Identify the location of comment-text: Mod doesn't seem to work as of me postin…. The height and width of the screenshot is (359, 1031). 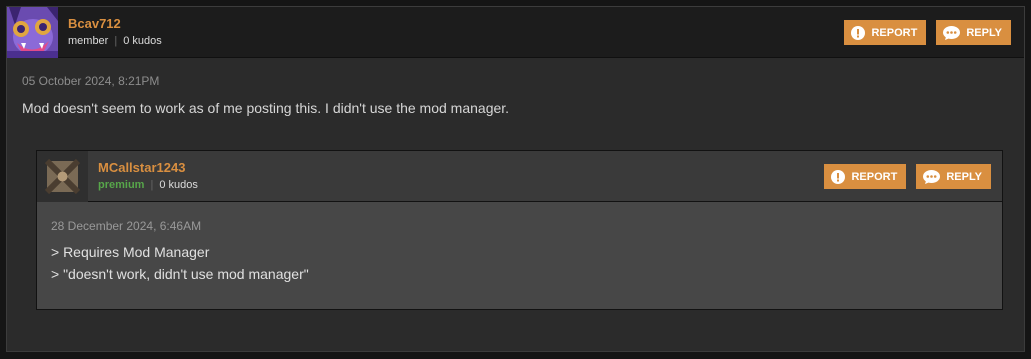
(266, 108).